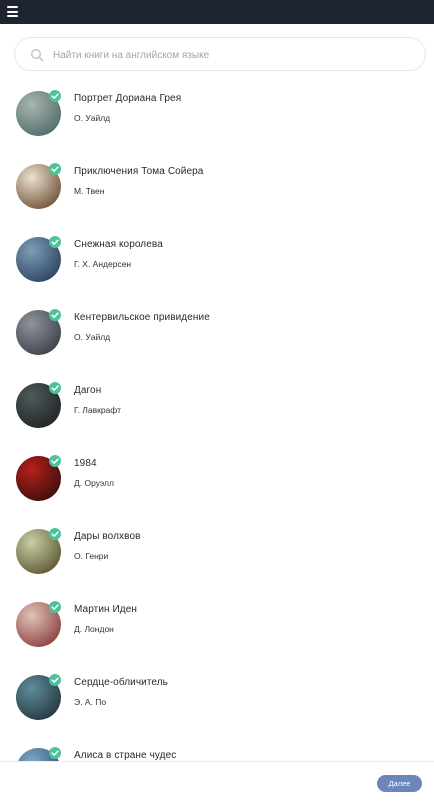  Describe the element at coordinates (107, 536) in the screenshot. I see `book-title: Дары волхвов` at that location.